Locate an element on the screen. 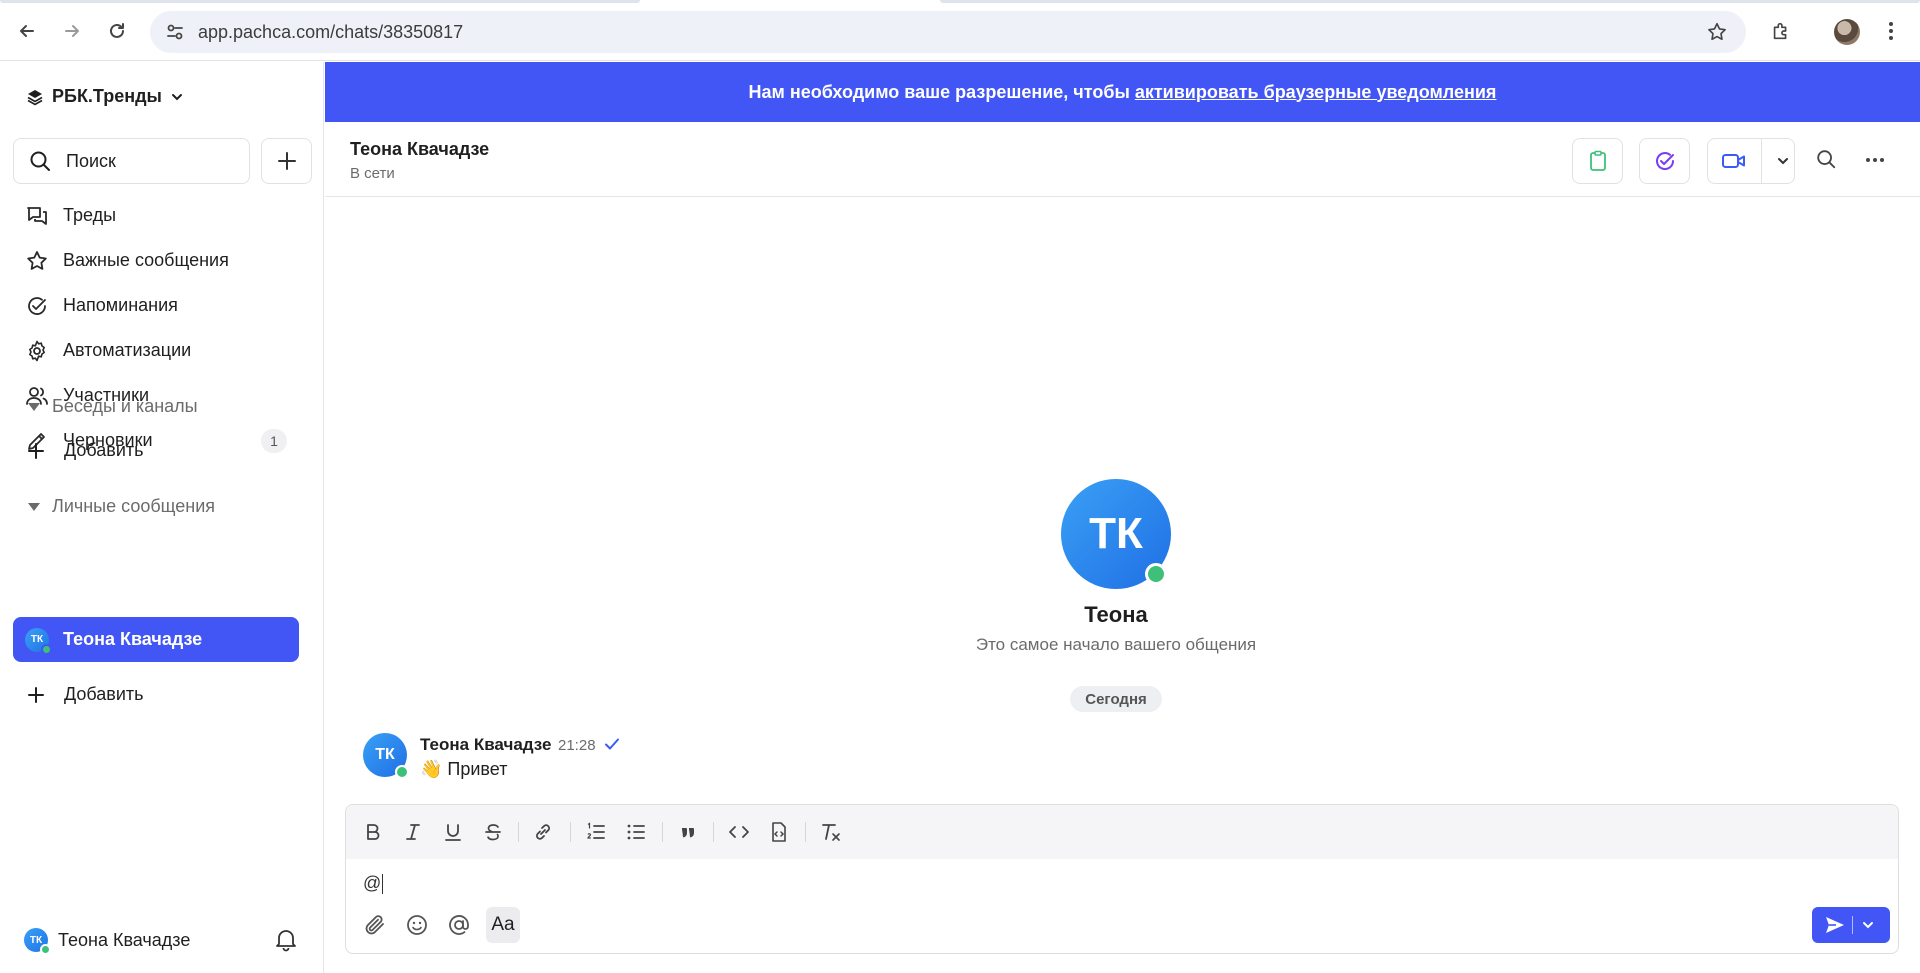 This screenshot has width=1920, height=973. clear-formatting-icon is located at coordinates (831, 832).